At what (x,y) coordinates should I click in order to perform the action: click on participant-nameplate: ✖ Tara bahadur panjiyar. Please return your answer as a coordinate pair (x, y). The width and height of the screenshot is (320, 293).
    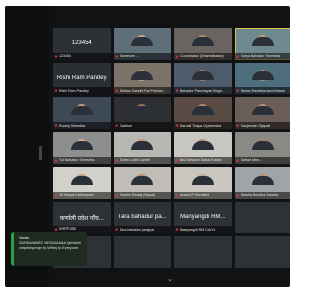
    Looking at the image, I should click on (142, 230).